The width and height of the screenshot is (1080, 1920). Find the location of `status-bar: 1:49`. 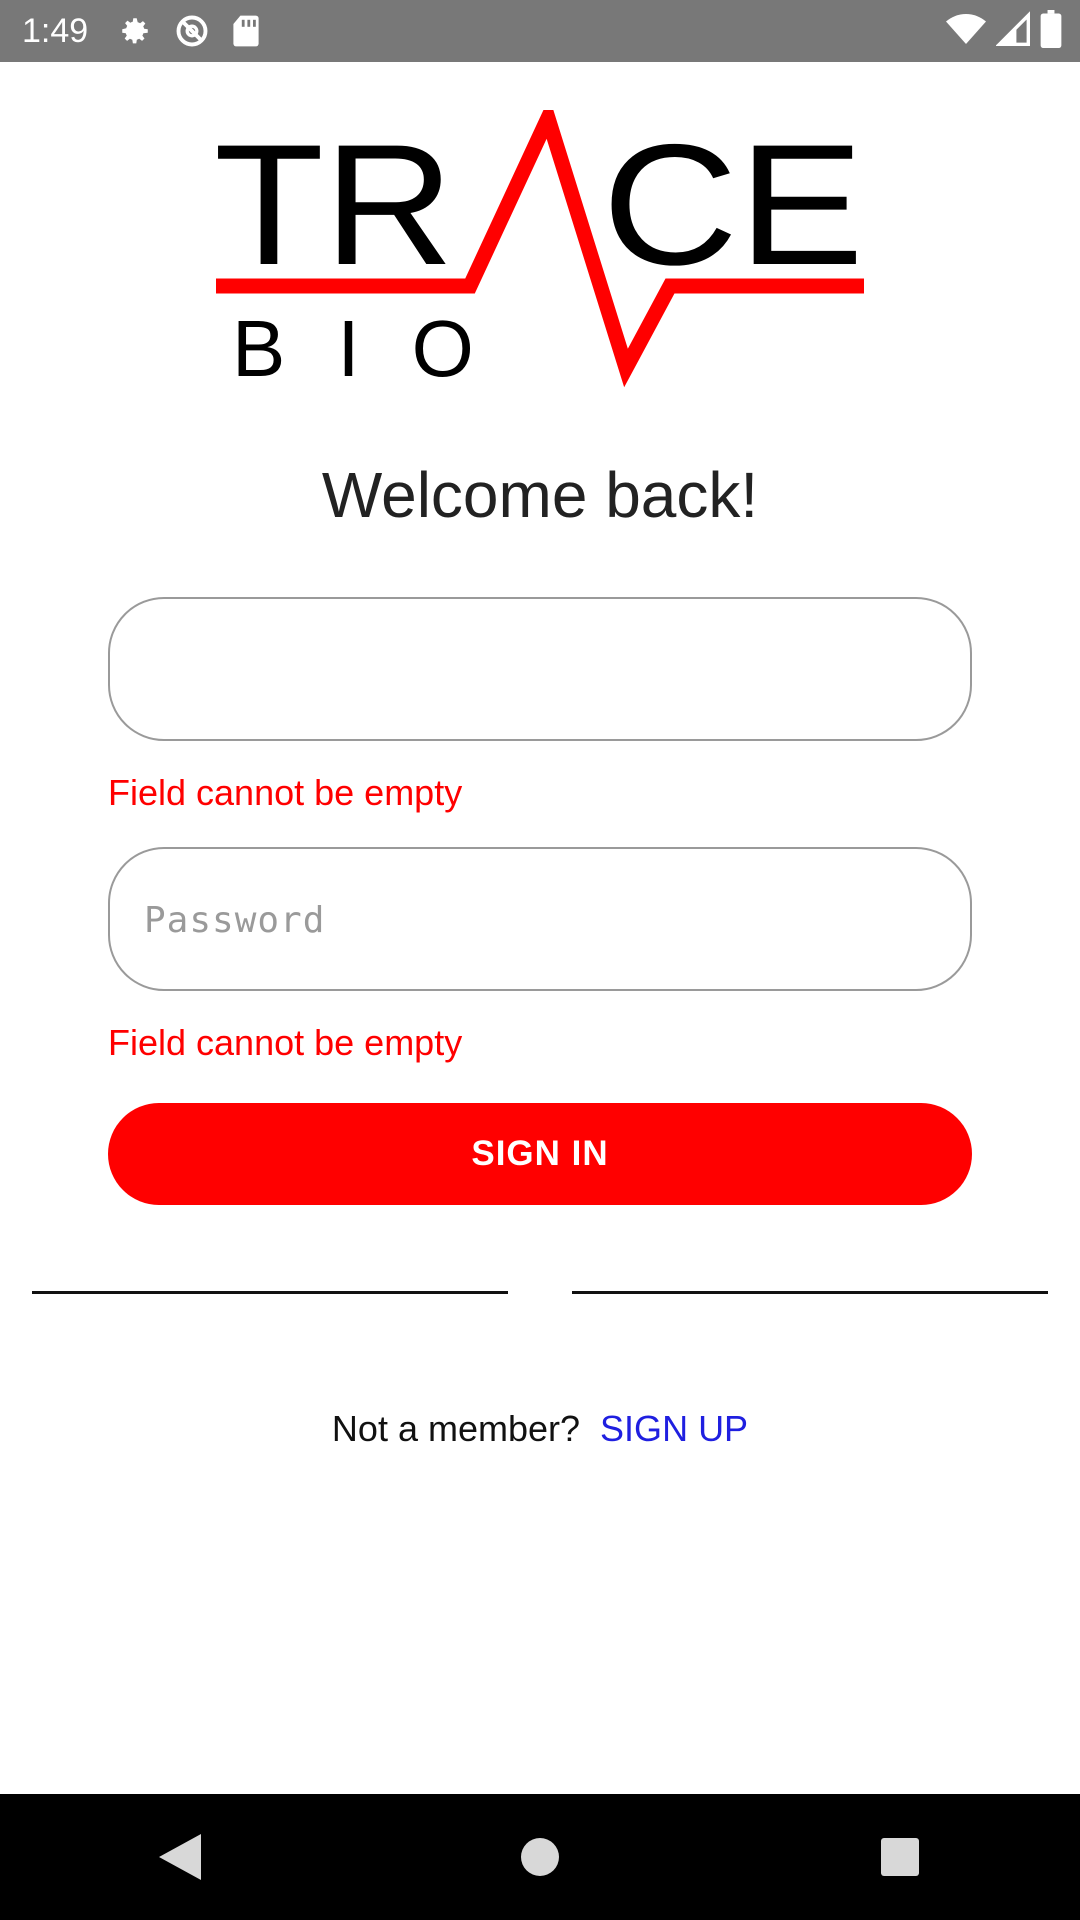

status-bar: 1:49 is located at coordinates (540, 31).